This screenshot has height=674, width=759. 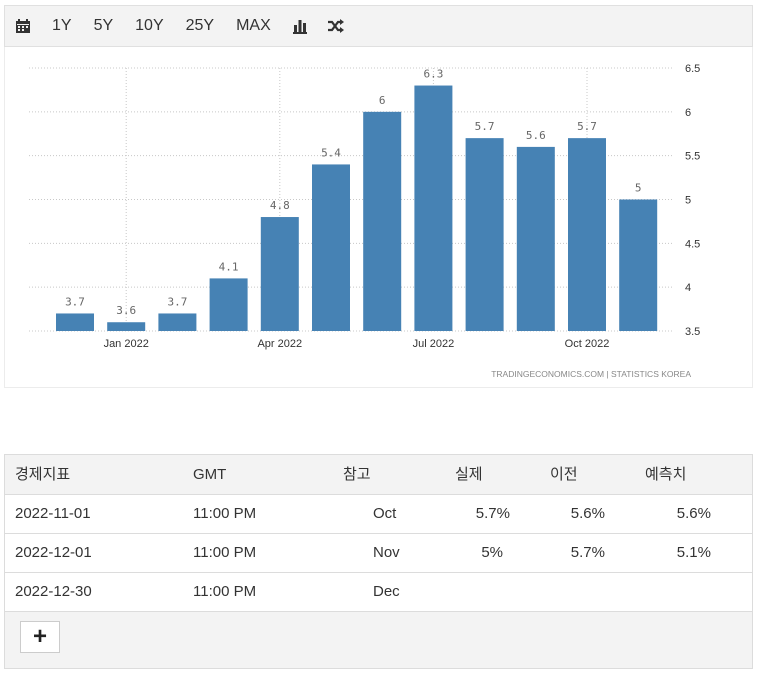 I want to click on row-actual: 5%, so click(x=492, y=552).